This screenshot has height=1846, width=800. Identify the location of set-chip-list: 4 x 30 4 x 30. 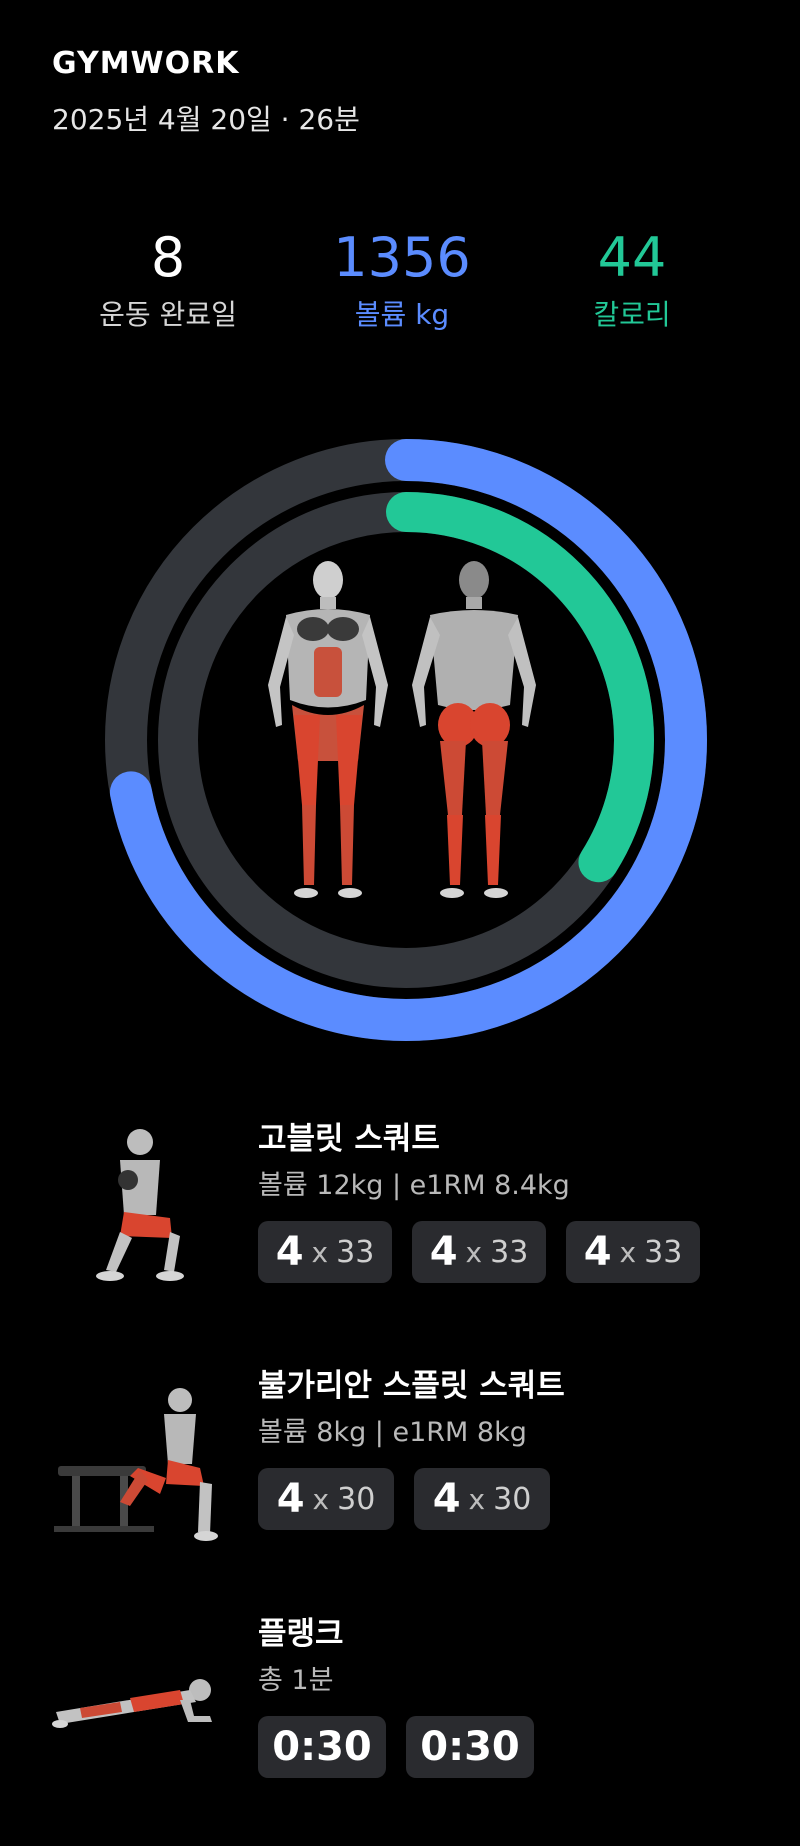
(414, 1499).